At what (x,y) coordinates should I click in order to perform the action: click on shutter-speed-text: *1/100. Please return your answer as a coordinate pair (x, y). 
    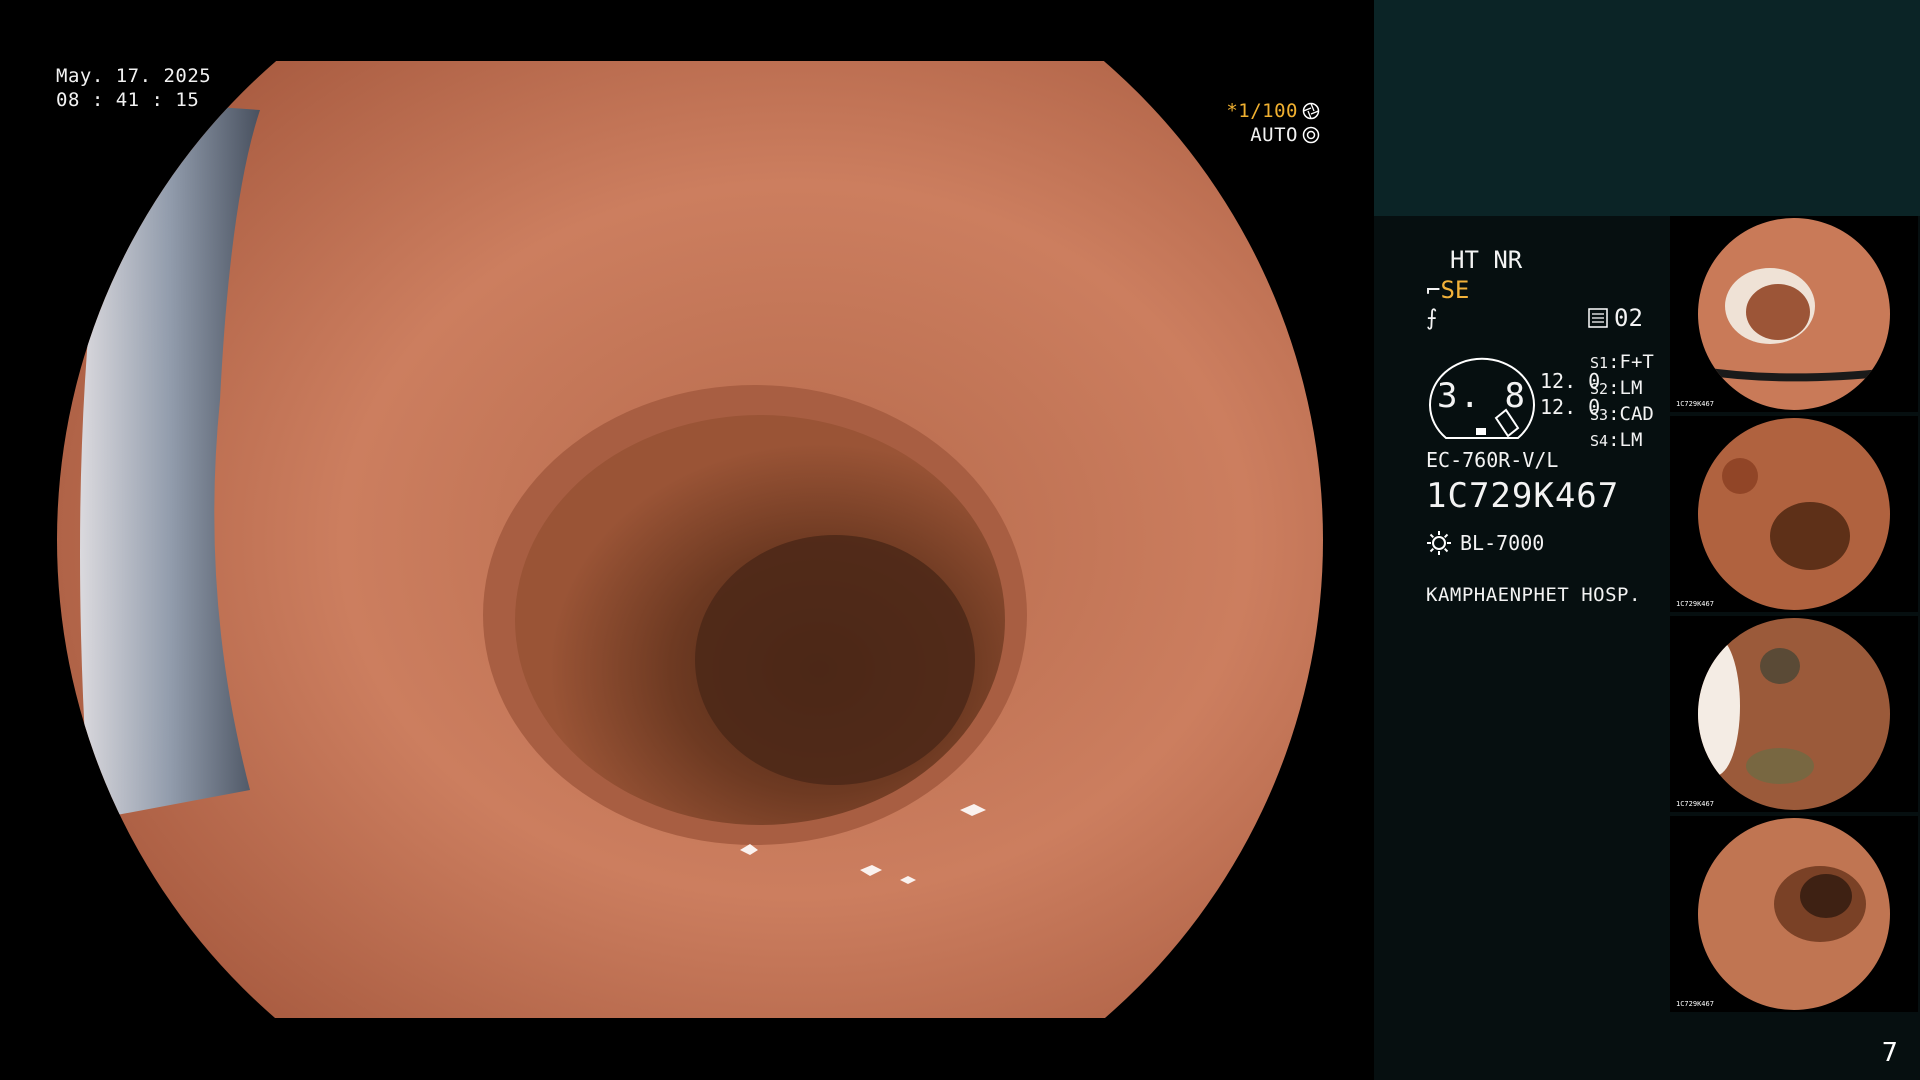
    Looking at the image, I should click on (1262, 111).